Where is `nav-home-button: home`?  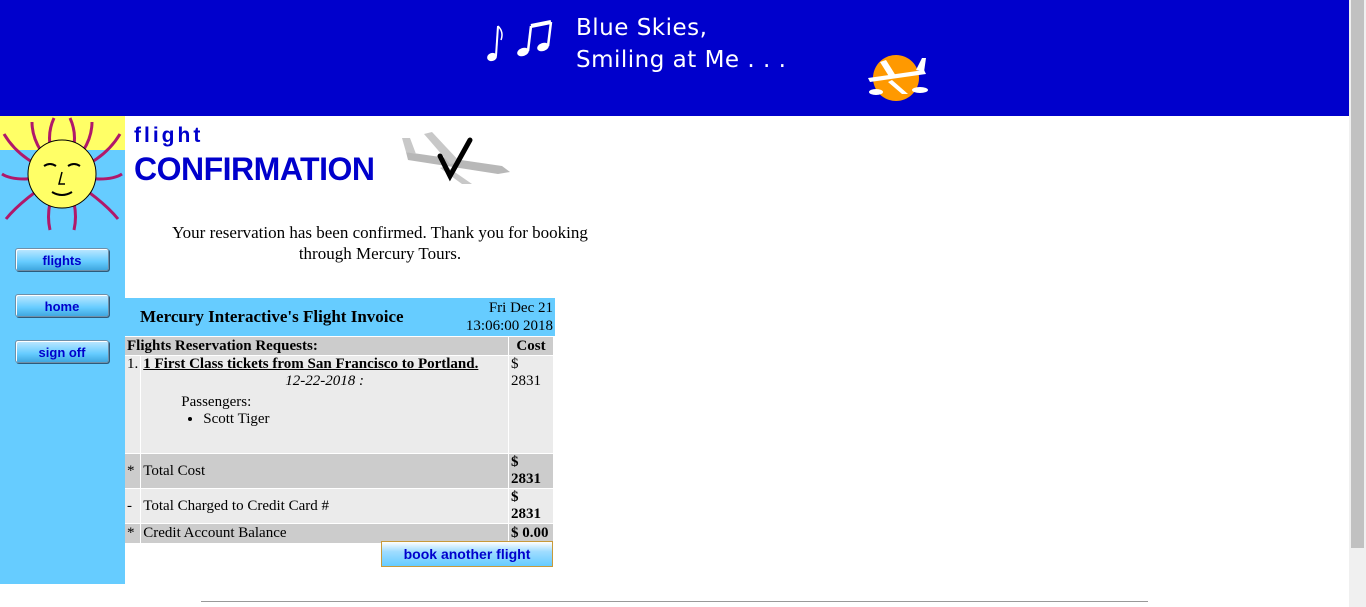 nav-home-button: home is located at coordinates (62, 305).